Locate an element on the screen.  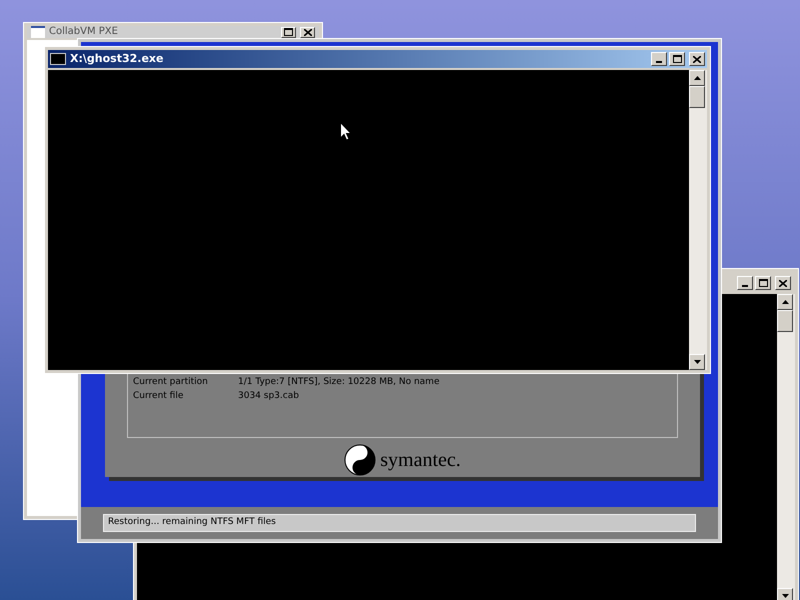
detail-value: 1/1 Type:7 [NTFS], Size: 10228 MB, No name is located at coordinates (339, 382).